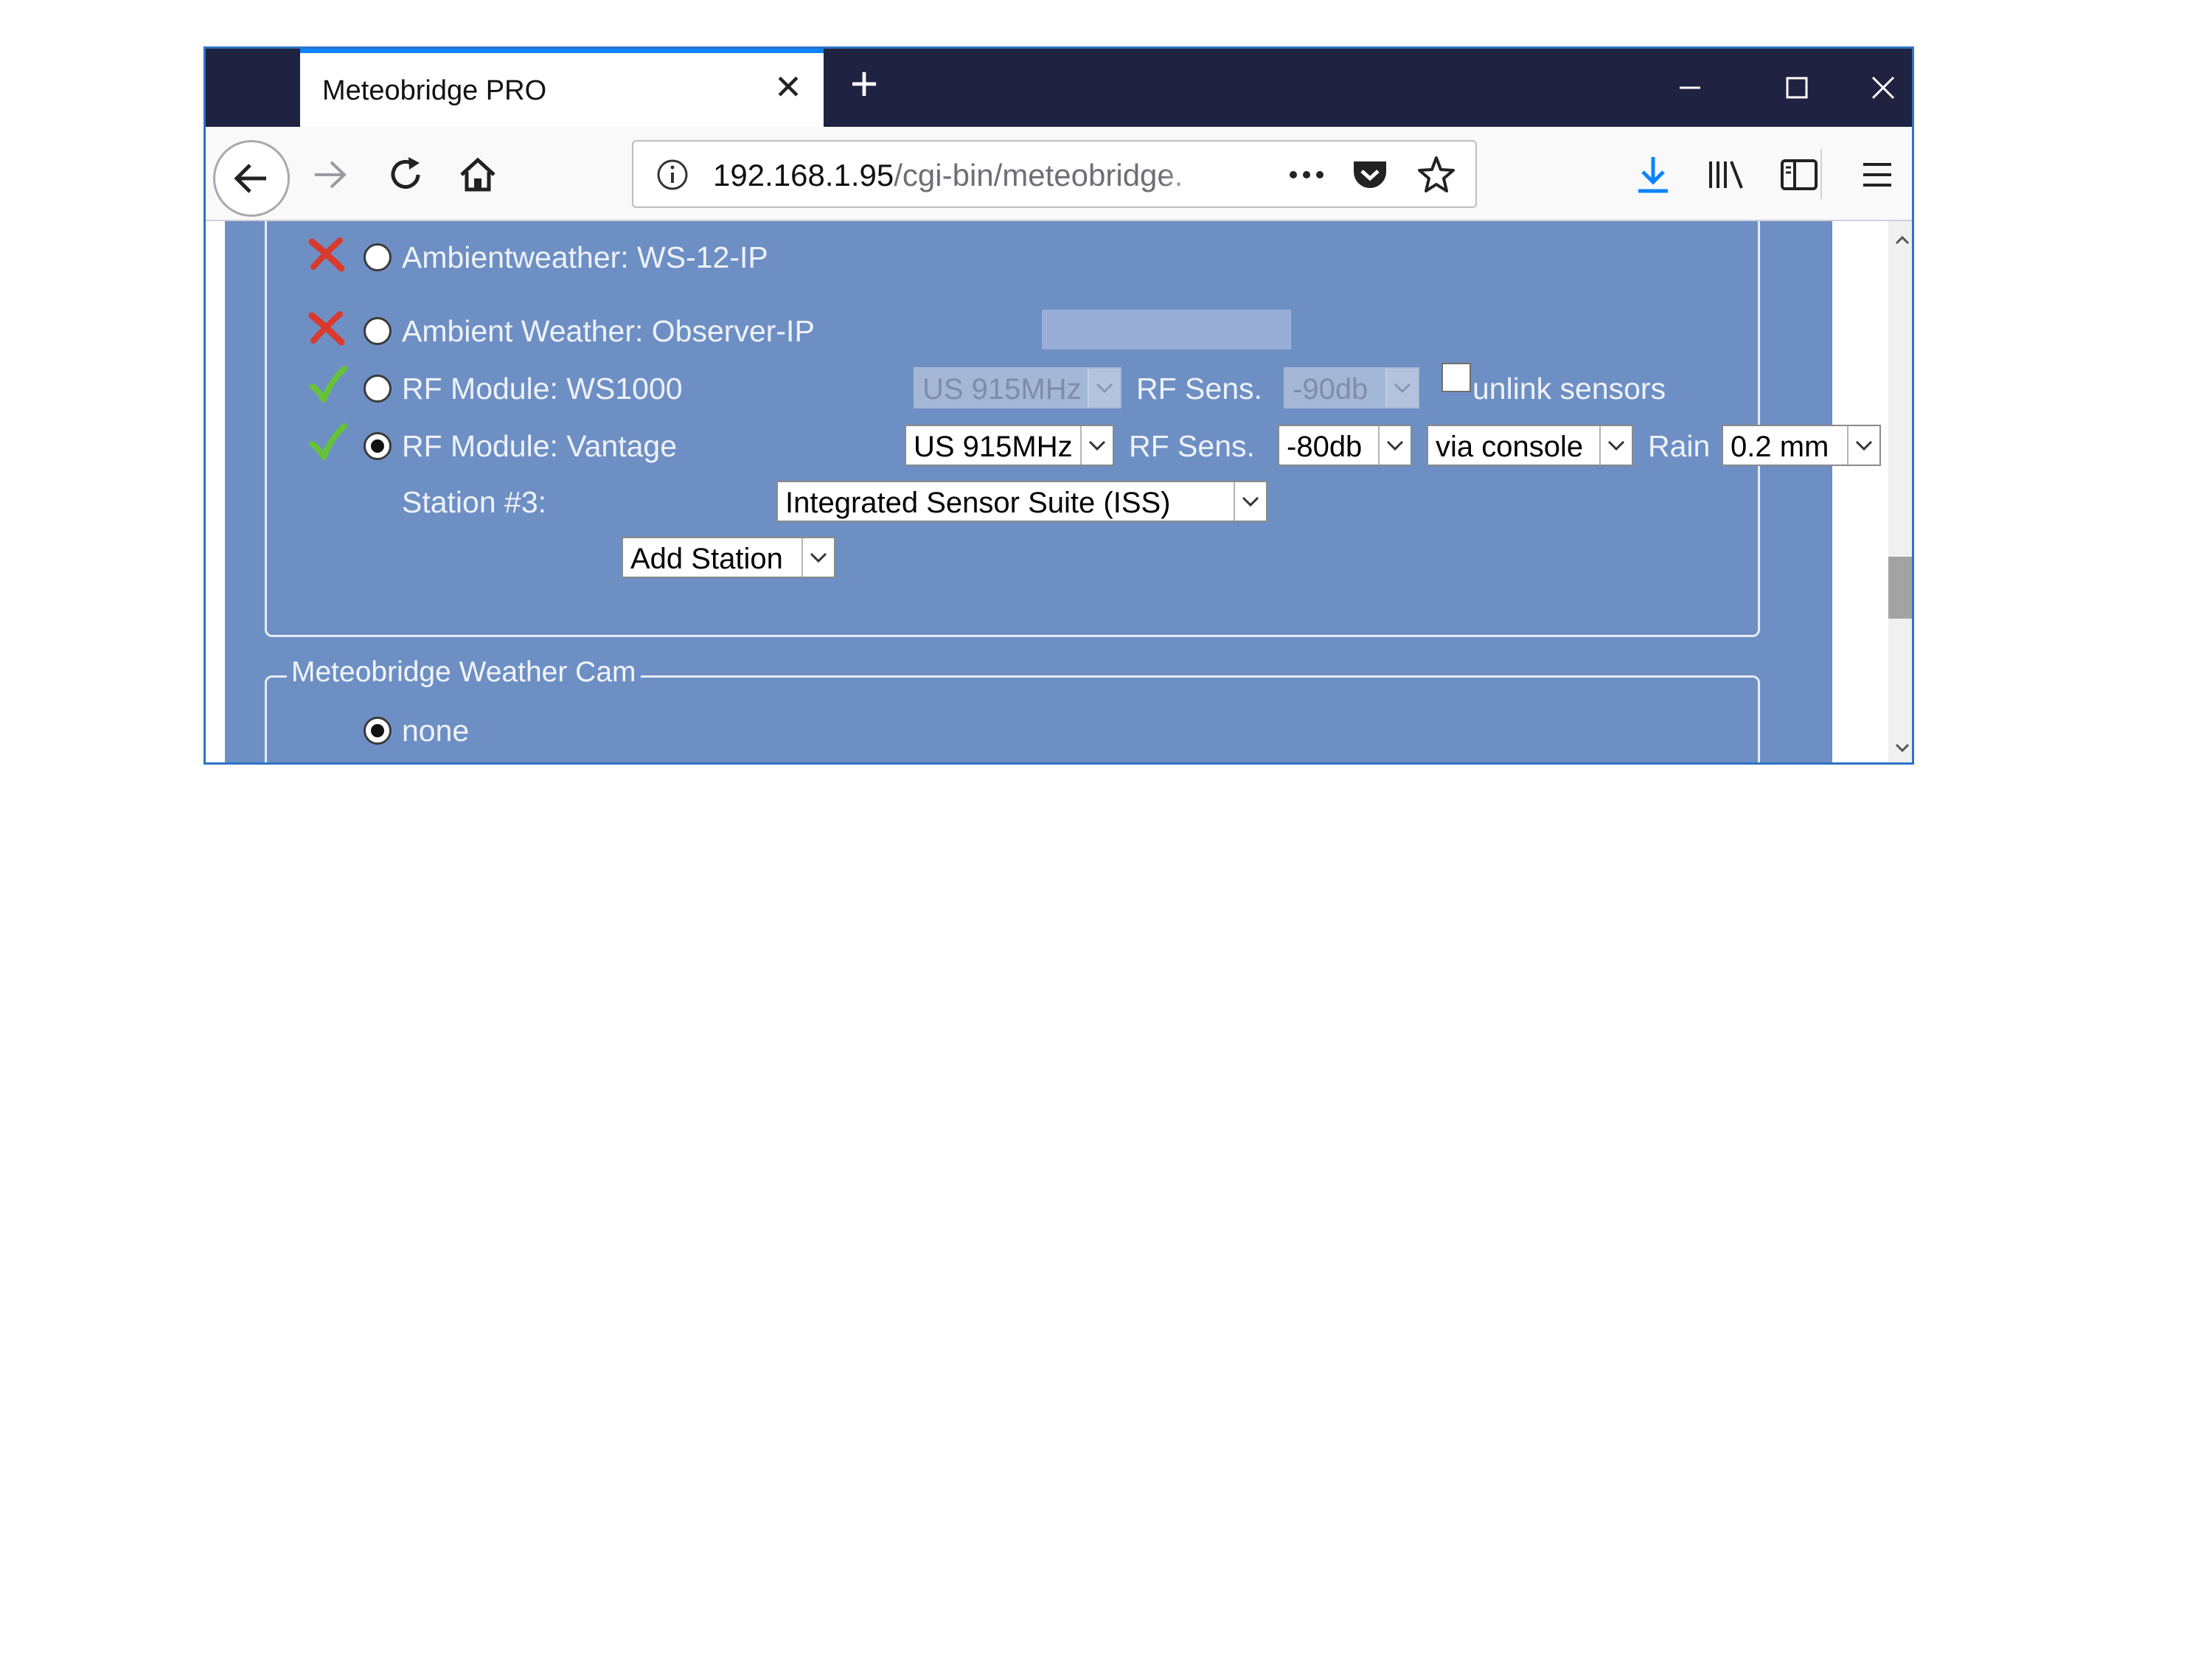  Describe the element at coordinates (562, 88) in the screenshot. I see `tab-meteobridge: Meteobridge PRO ✕` at that location.